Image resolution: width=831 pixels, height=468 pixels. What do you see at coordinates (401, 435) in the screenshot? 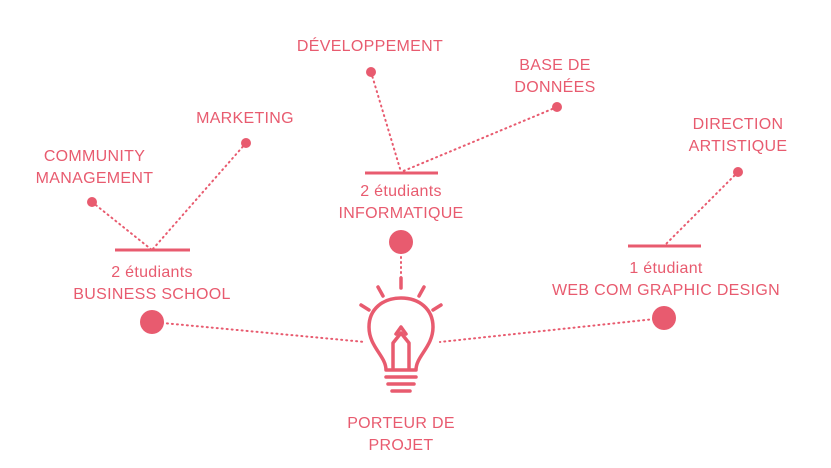
I see `porteur-de-projet-label: PORTEUR DE PROJET` at bounding box center [401, 435].